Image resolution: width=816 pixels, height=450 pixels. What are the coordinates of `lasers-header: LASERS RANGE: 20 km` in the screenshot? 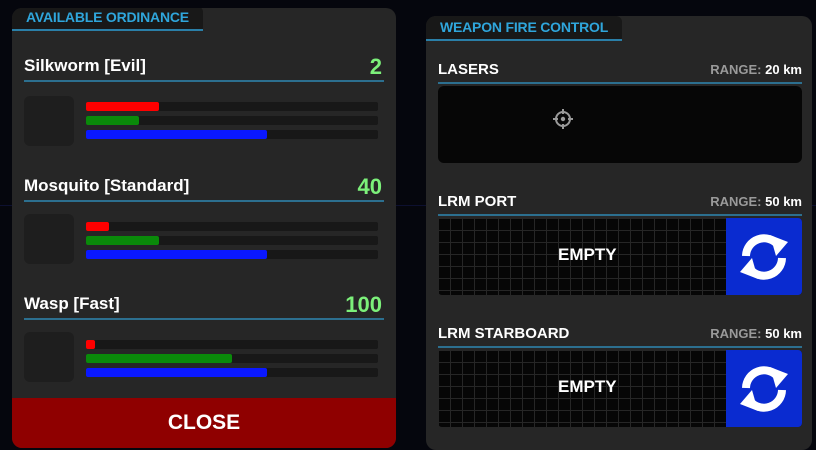 It's located at (620, 70).